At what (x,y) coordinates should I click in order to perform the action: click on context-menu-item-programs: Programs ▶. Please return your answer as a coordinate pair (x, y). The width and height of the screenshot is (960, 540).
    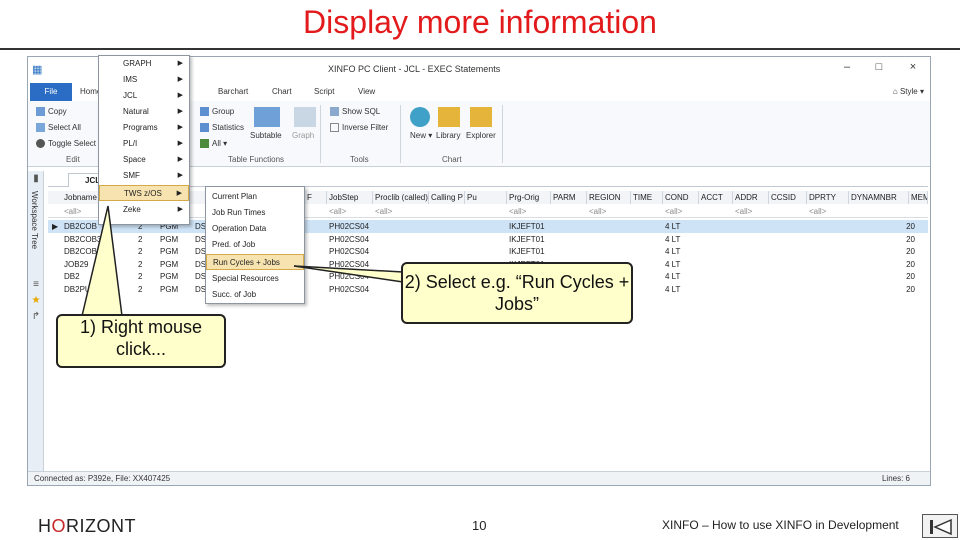
    Looking at the image, I should click on (144, 128).